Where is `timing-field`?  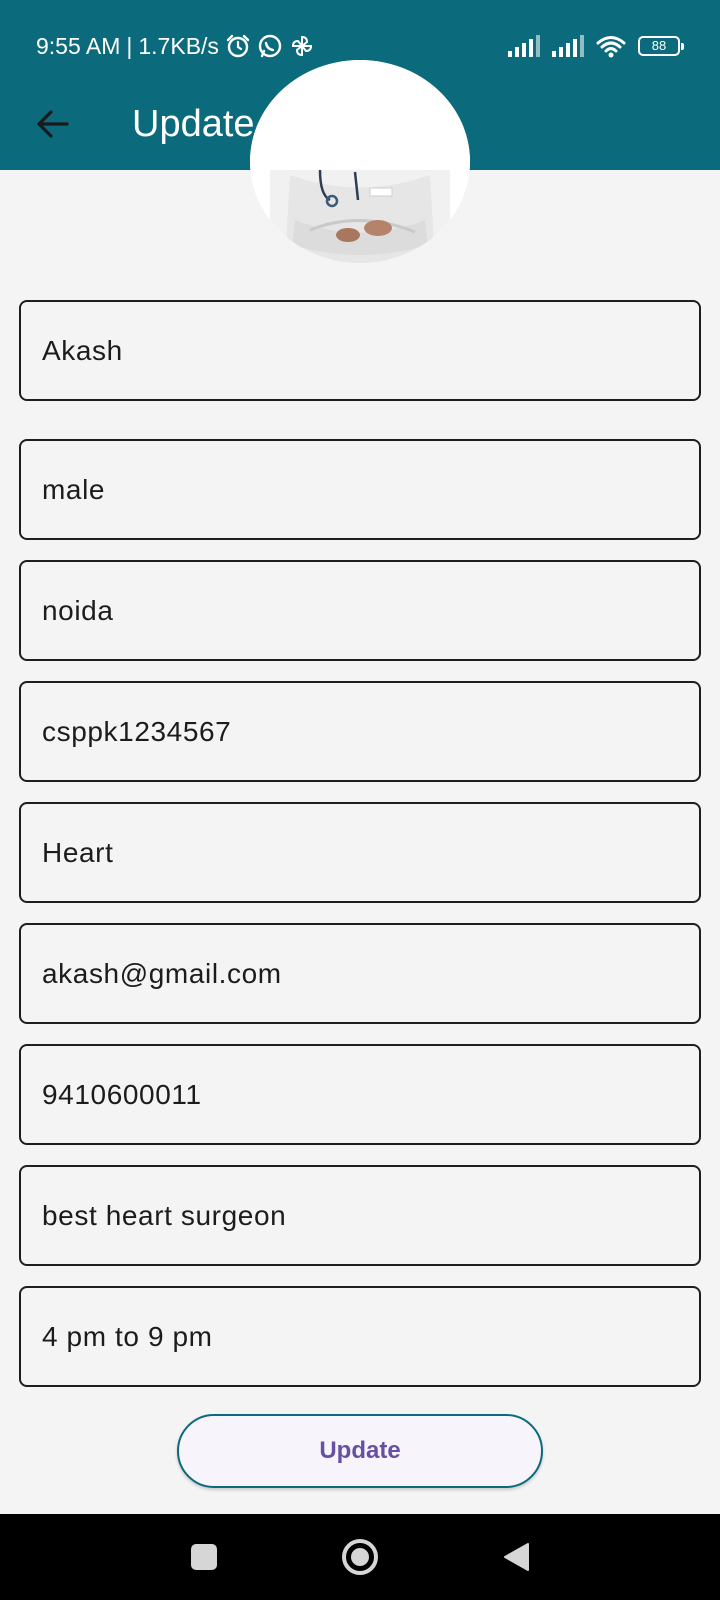 timing-field is located at coordinates (360, 1336).